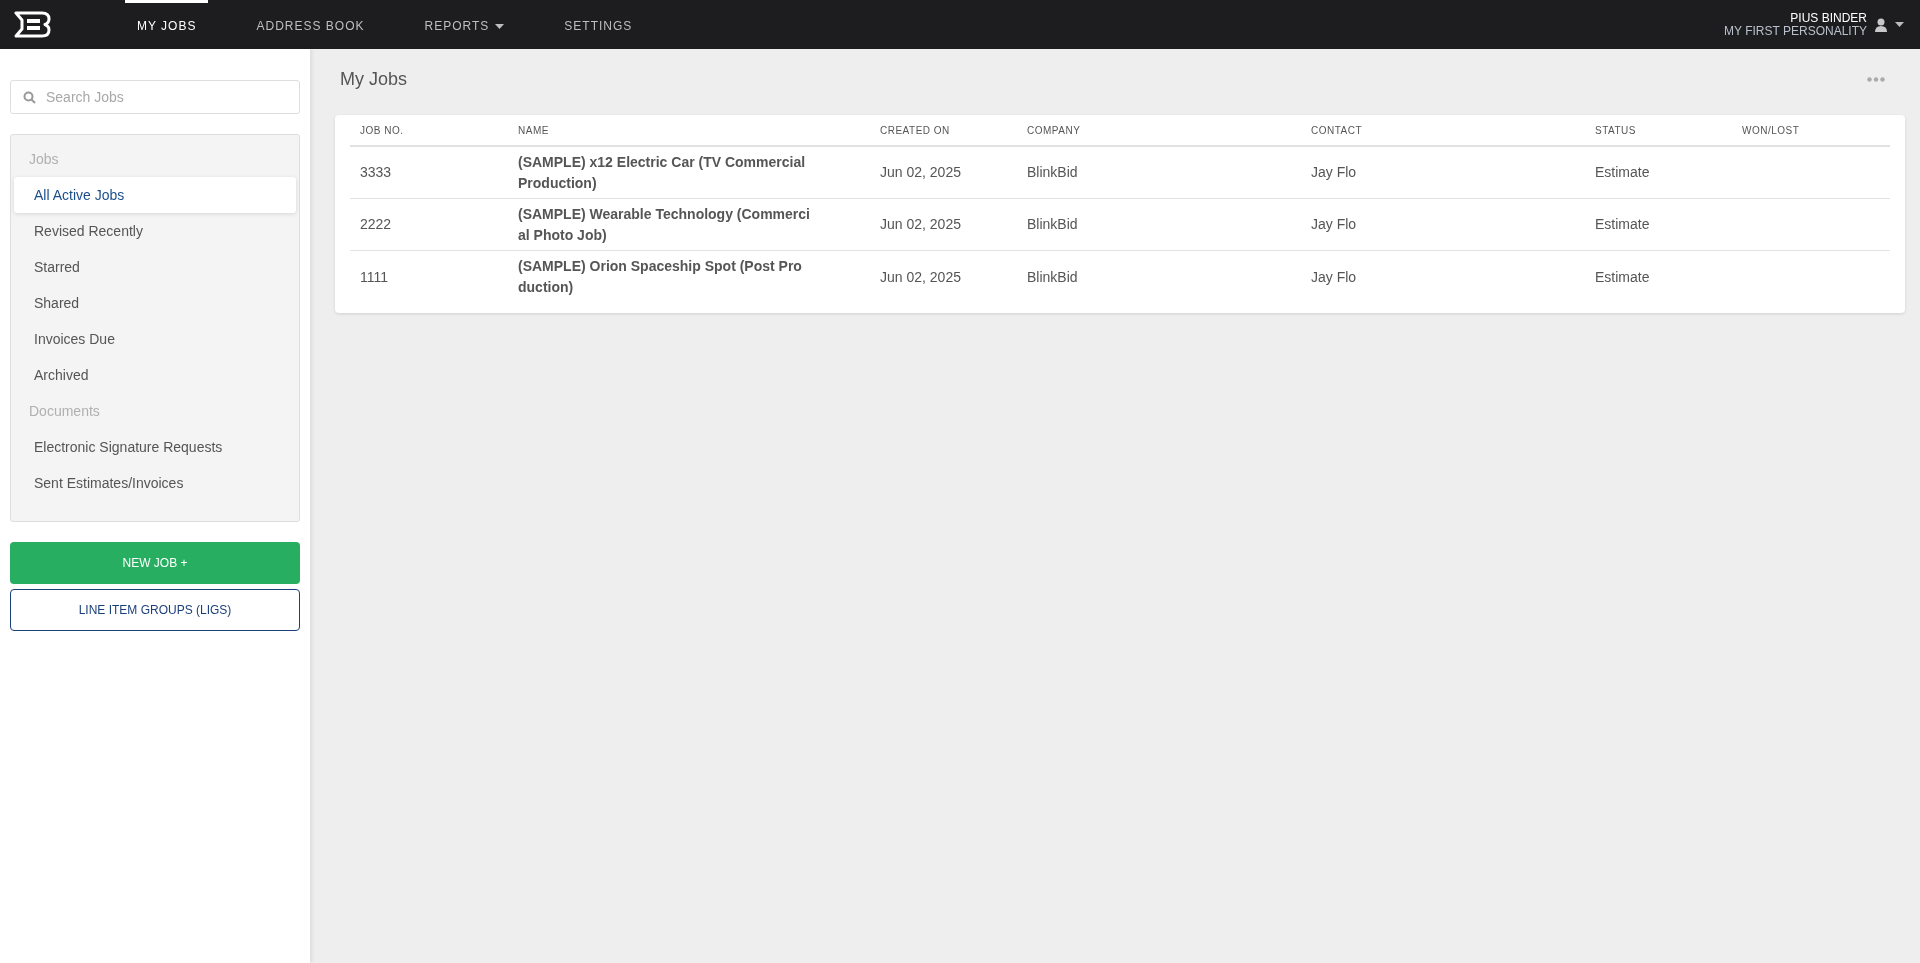 Image resolution: width=1920 pixels, height=963 pixels. Describe the element at coordinates (534, 130) in the screenshot. I see `column-header: NAME` at that location.